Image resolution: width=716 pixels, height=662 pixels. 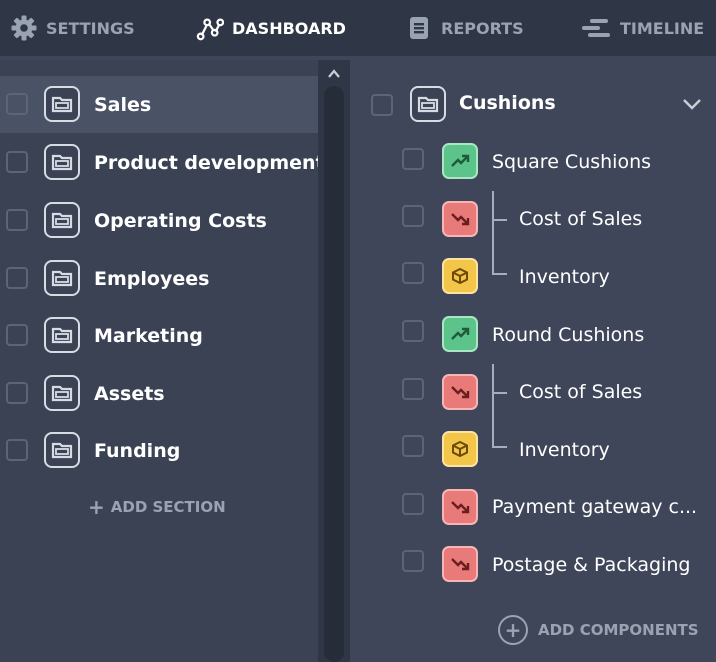 I want to click on document-icon, so click(x=419, y=28).